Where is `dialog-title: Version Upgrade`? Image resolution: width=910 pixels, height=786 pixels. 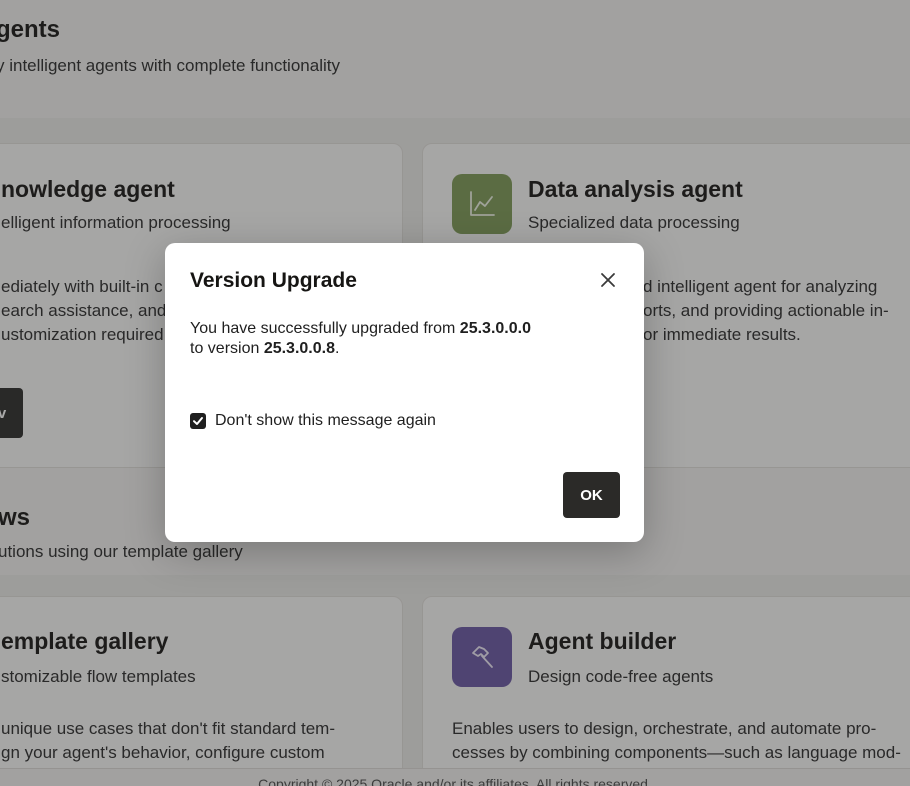
dialog-title: Version Upgrade is located at coordinates (273, 280).